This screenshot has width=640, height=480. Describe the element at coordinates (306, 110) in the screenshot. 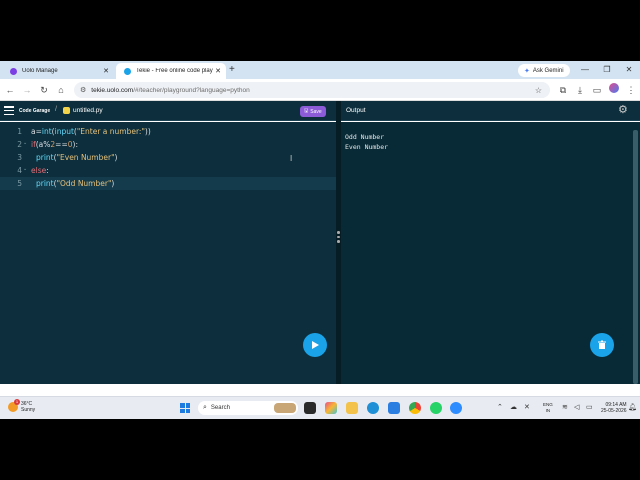

I see `save-icon: 🖫` at that location.